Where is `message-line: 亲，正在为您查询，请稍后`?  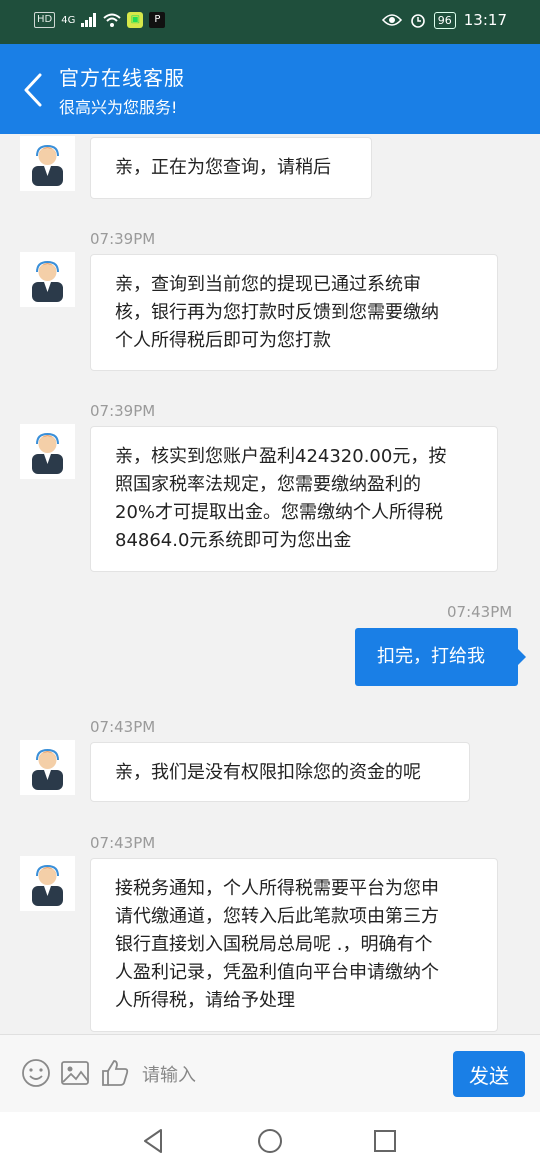 message-line: 亲，正在为您查询，请稍后 is located at coordinates (223, 167).